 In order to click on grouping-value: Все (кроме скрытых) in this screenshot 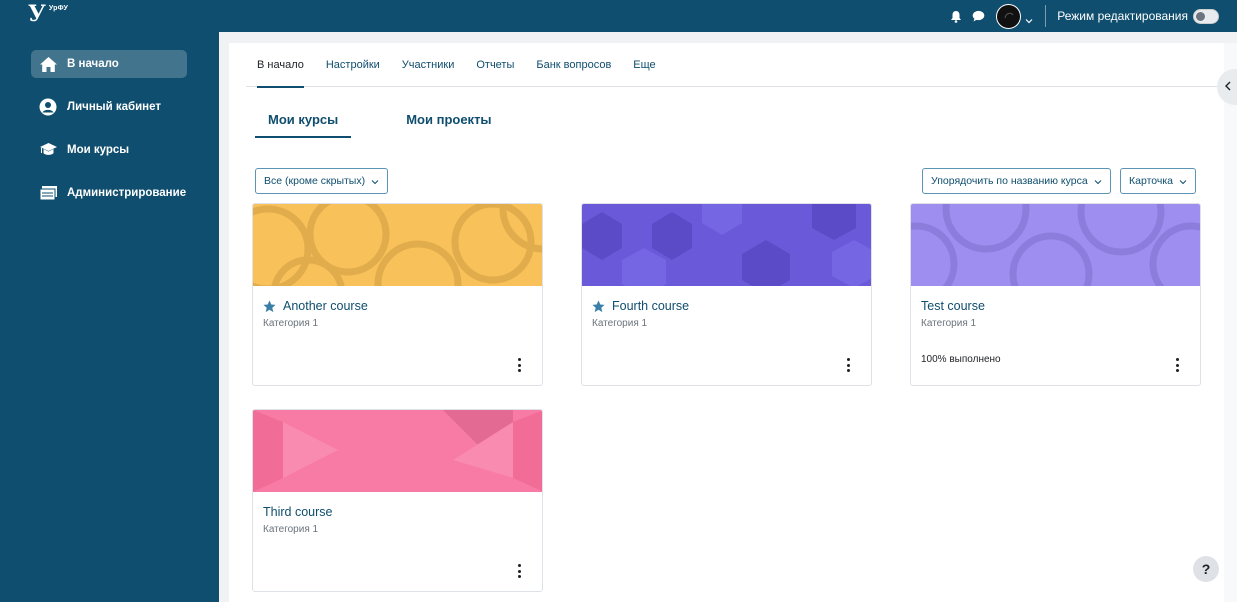, I will do `click(315, 181)`.